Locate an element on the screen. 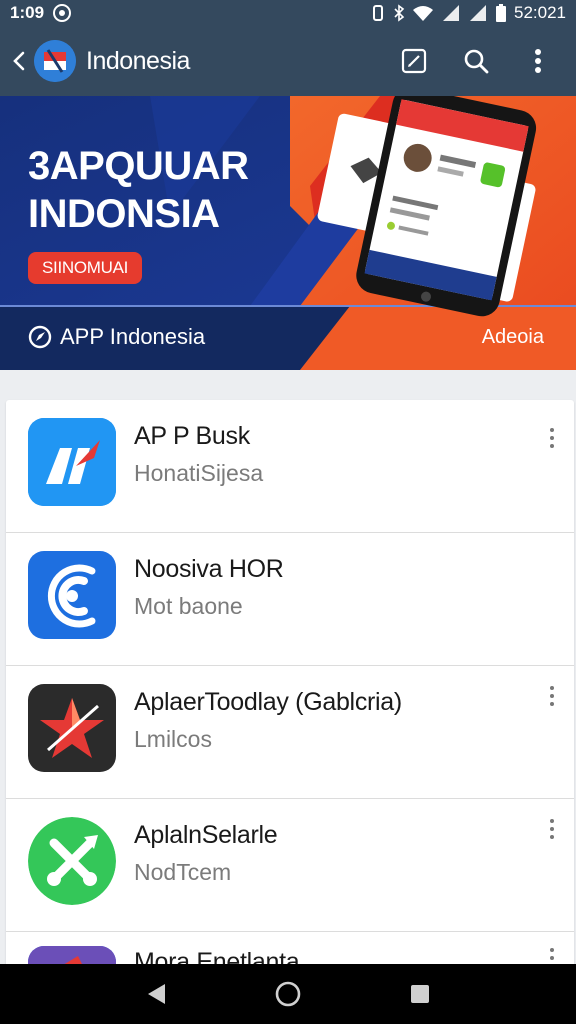  system-nav-bar is located at coordinates (288, 994).